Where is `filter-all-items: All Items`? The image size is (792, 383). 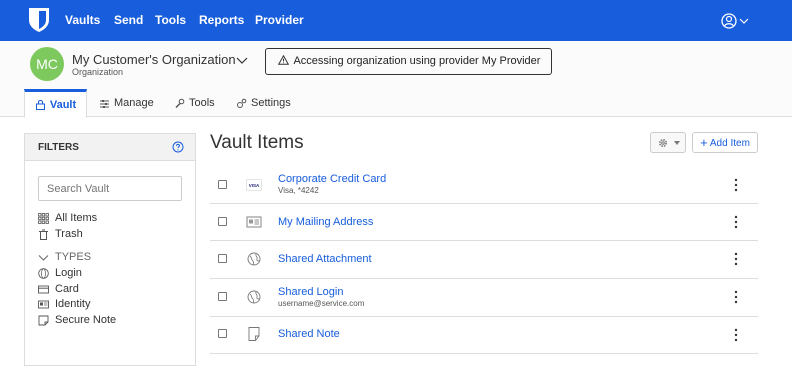 filter-all-items: All Items is located at coordinates (67, 218).